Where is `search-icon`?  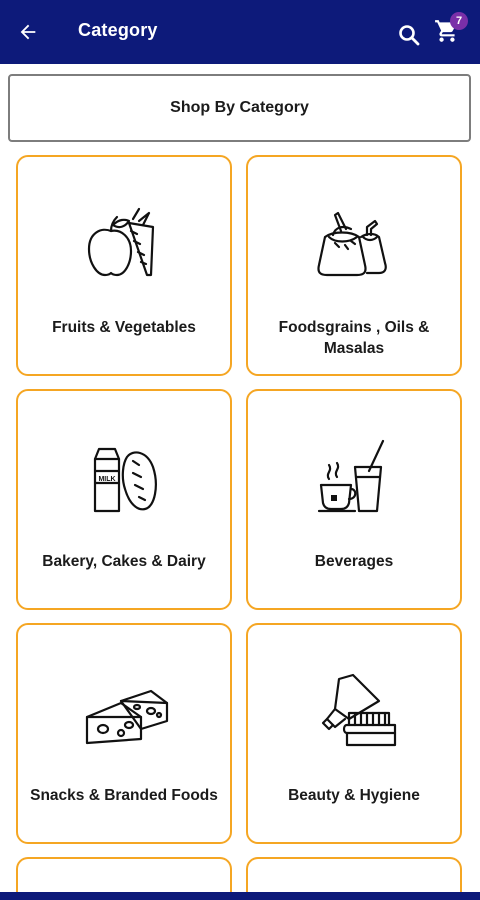 search-icon is located at coordinates (409, 35).